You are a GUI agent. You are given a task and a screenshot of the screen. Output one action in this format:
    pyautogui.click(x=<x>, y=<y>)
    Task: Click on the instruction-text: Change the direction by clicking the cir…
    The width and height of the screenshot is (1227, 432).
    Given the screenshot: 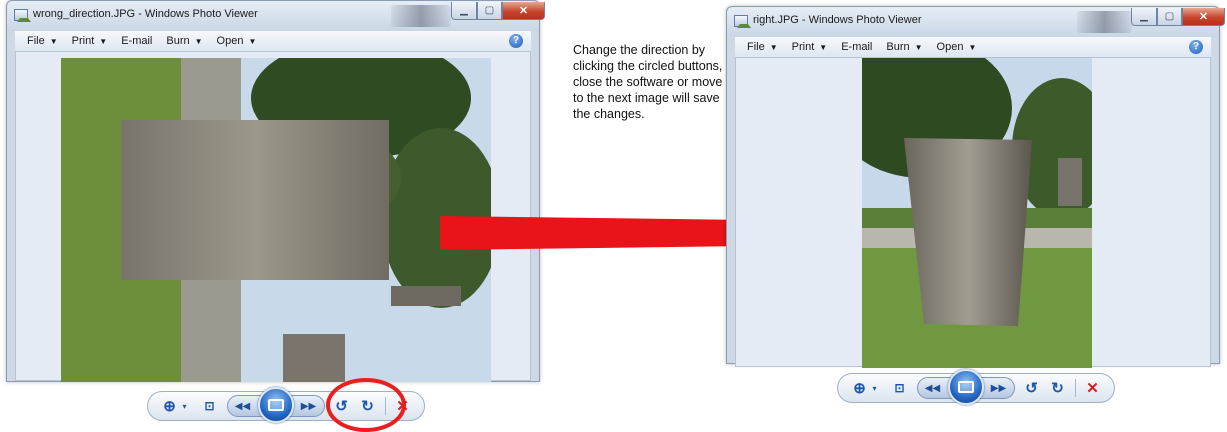 What is the action you would take?
    pyautogui.click(x=648, y=82)
    